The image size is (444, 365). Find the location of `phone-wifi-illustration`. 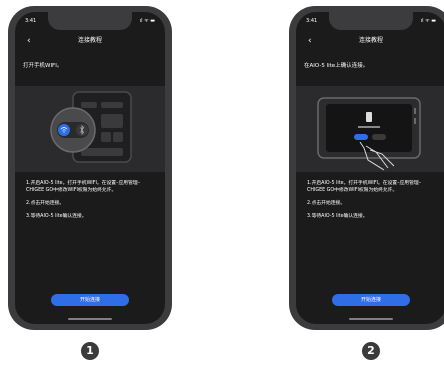

phone-wifi-illustration is located at coordinates (90, 129).